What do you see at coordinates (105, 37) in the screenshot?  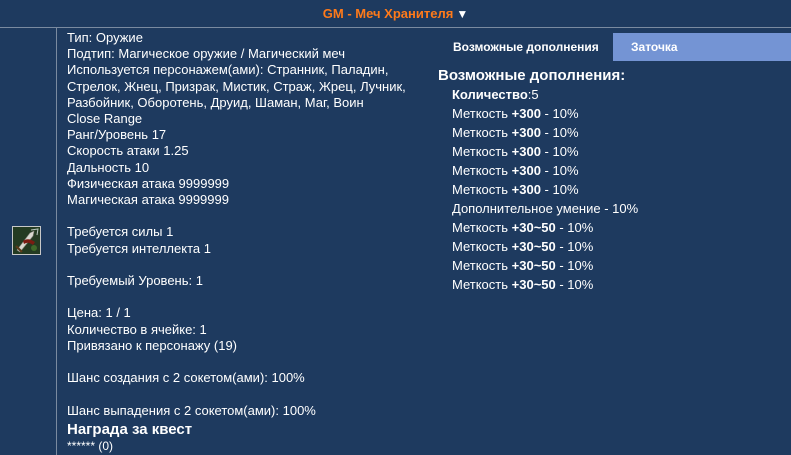 I see `item-type: Тип: Оружие` at bounding box center [105, 37].